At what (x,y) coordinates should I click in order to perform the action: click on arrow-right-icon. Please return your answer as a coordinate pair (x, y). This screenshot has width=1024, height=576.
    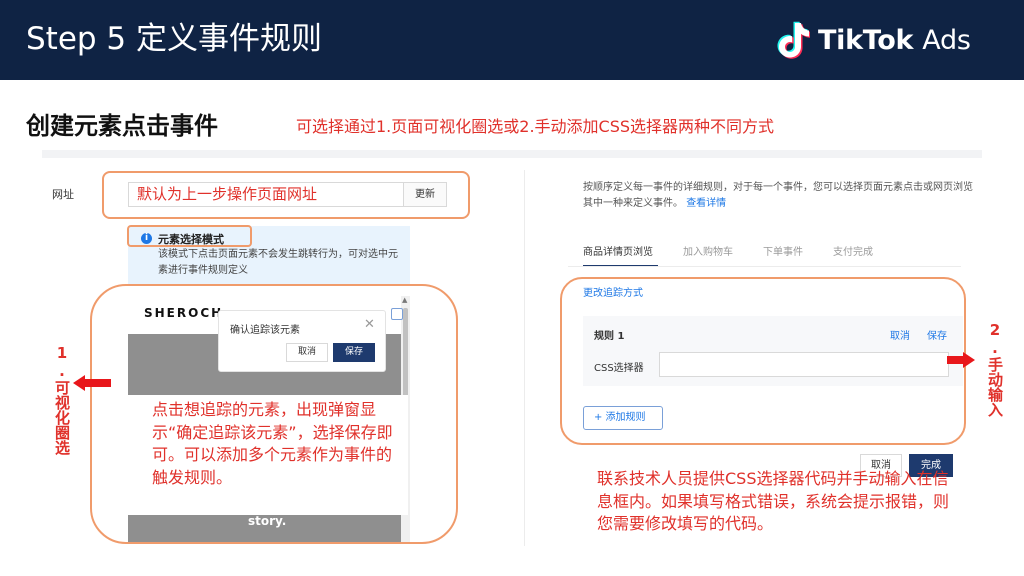
    Looking at the image, I should click on (961, 360).